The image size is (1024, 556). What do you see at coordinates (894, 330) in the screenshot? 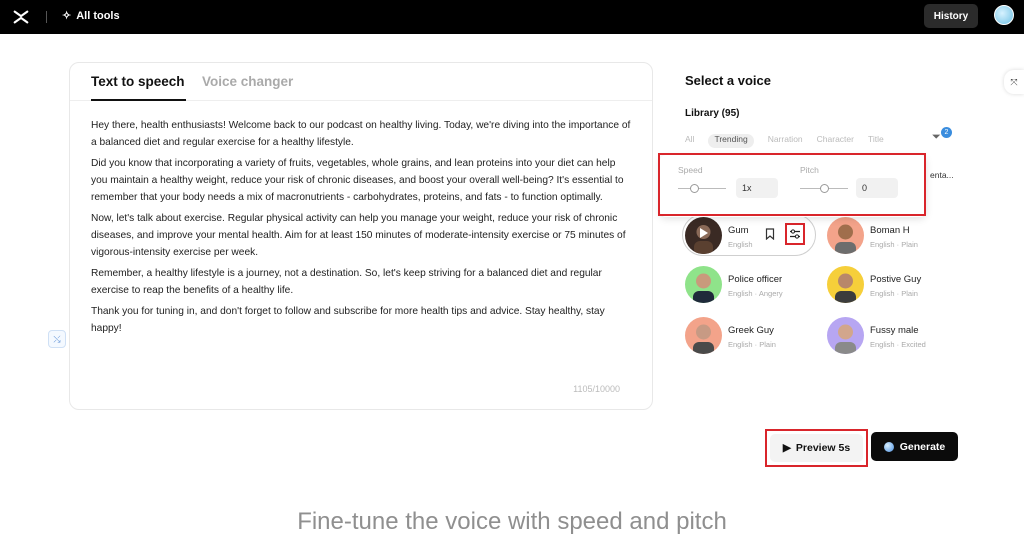
I see `voice-name: Fussy male` at bounding box center [894, 330].